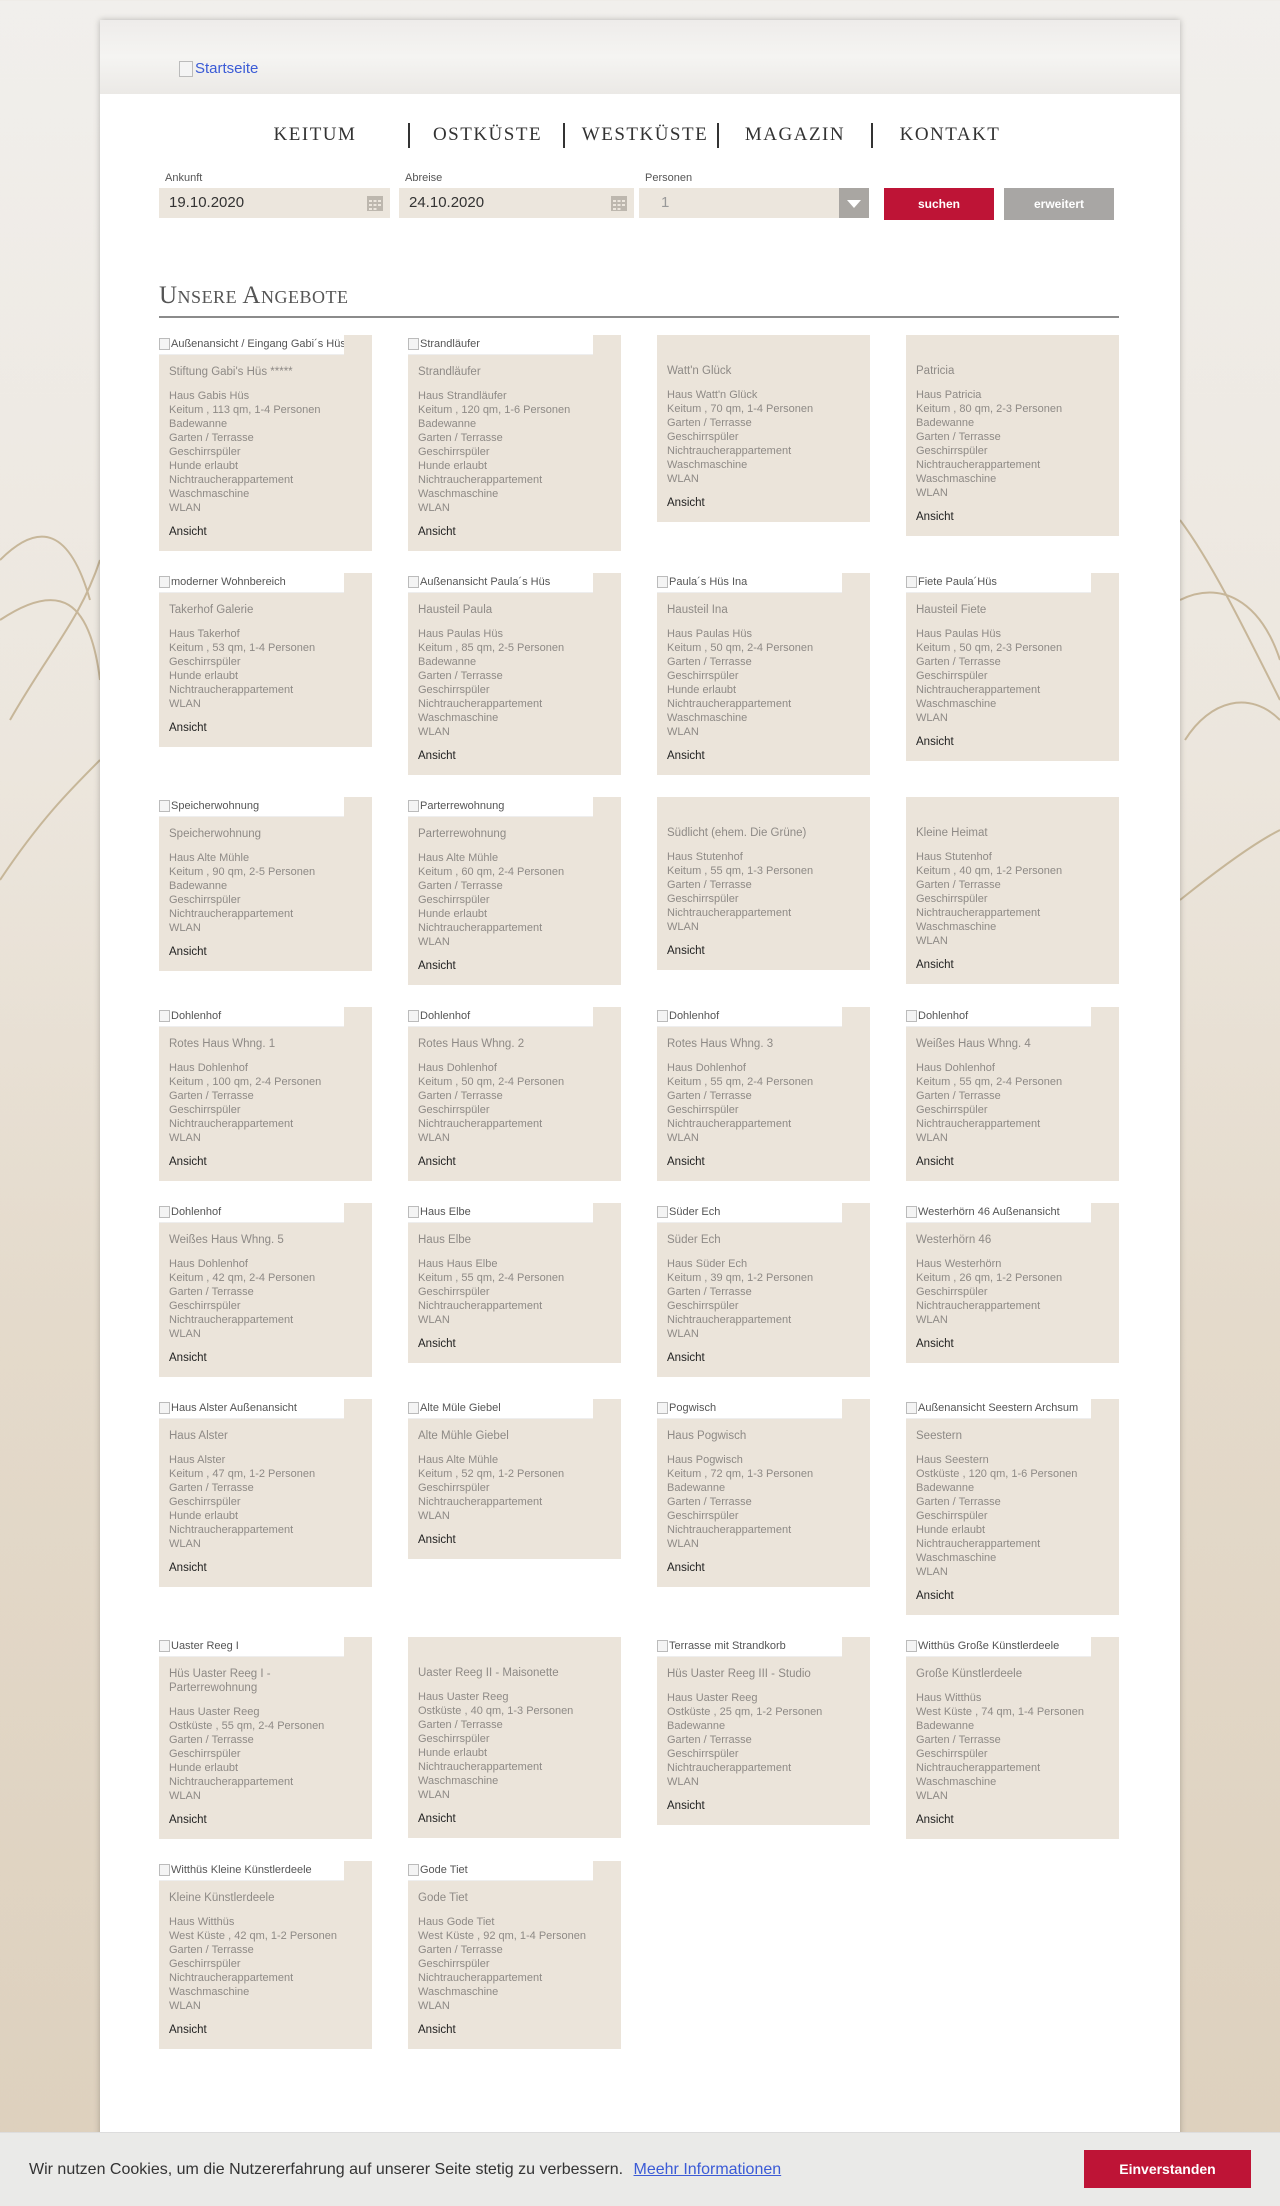 This screenshot has height=2206, width=1280. I want to click on offer-image: Uaster Reeg I, so click(251, 1647).